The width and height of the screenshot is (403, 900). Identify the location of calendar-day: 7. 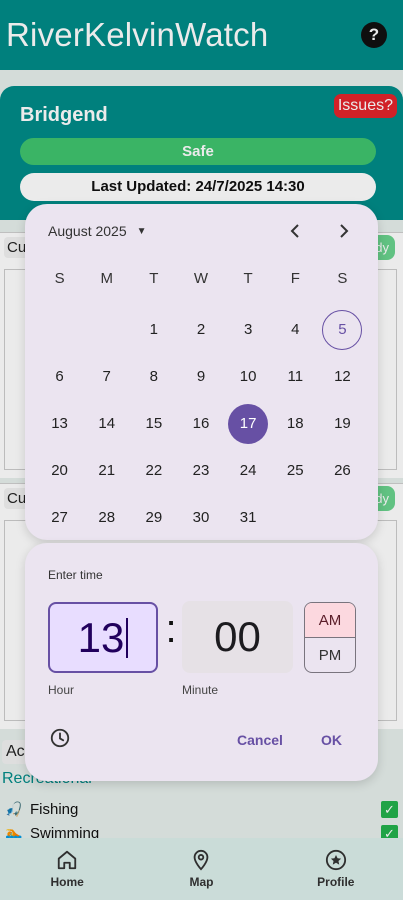
(106, 376).